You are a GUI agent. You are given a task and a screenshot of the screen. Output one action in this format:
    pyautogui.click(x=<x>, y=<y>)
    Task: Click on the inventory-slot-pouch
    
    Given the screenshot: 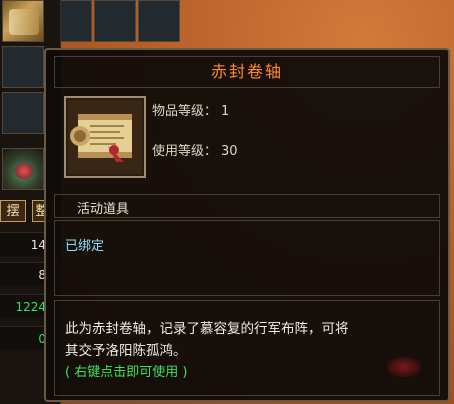 What is the action you would take?
    pyautogui.click(x=23, y=169)
    